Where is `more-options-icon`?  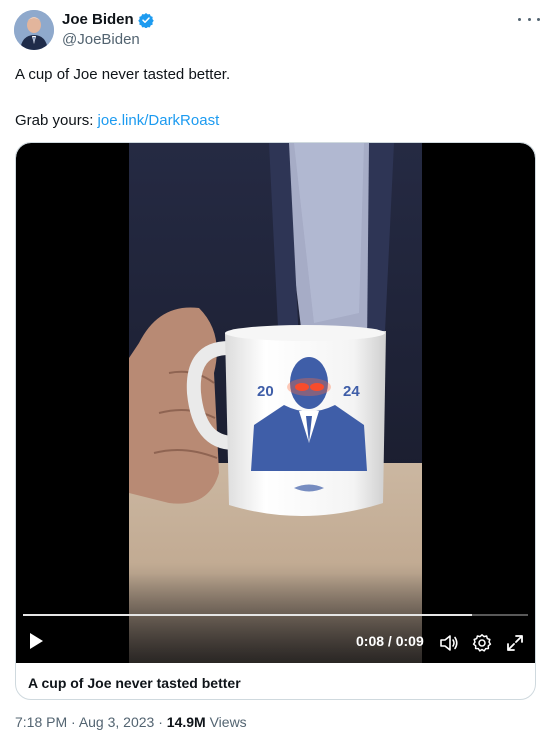 more-options-icon is located at coordinates (529, 19).